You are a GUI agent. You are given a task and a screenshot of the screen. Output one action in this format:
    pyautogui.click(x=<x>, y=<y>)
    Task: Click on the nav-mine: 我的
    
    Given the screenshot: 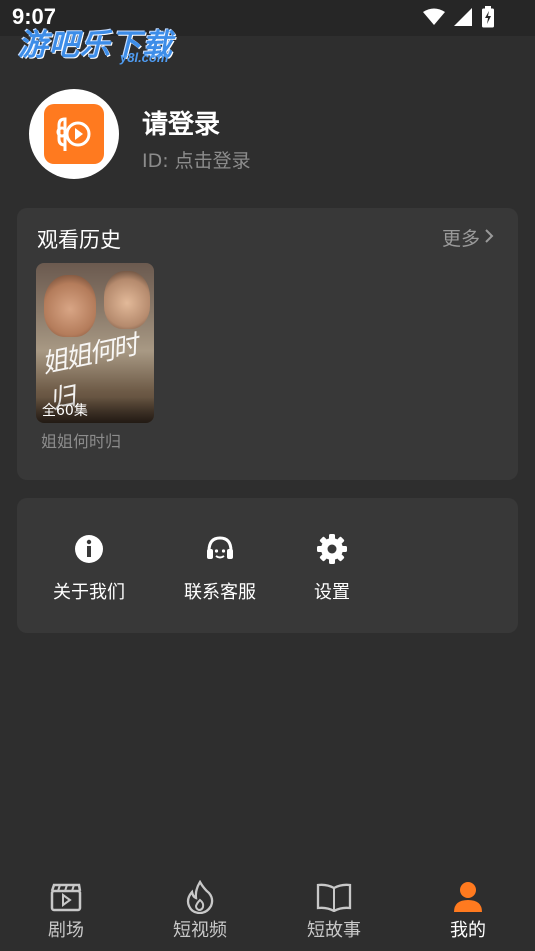 What is the action you would take?
    pyautogui.click(x=468, y=910)
    